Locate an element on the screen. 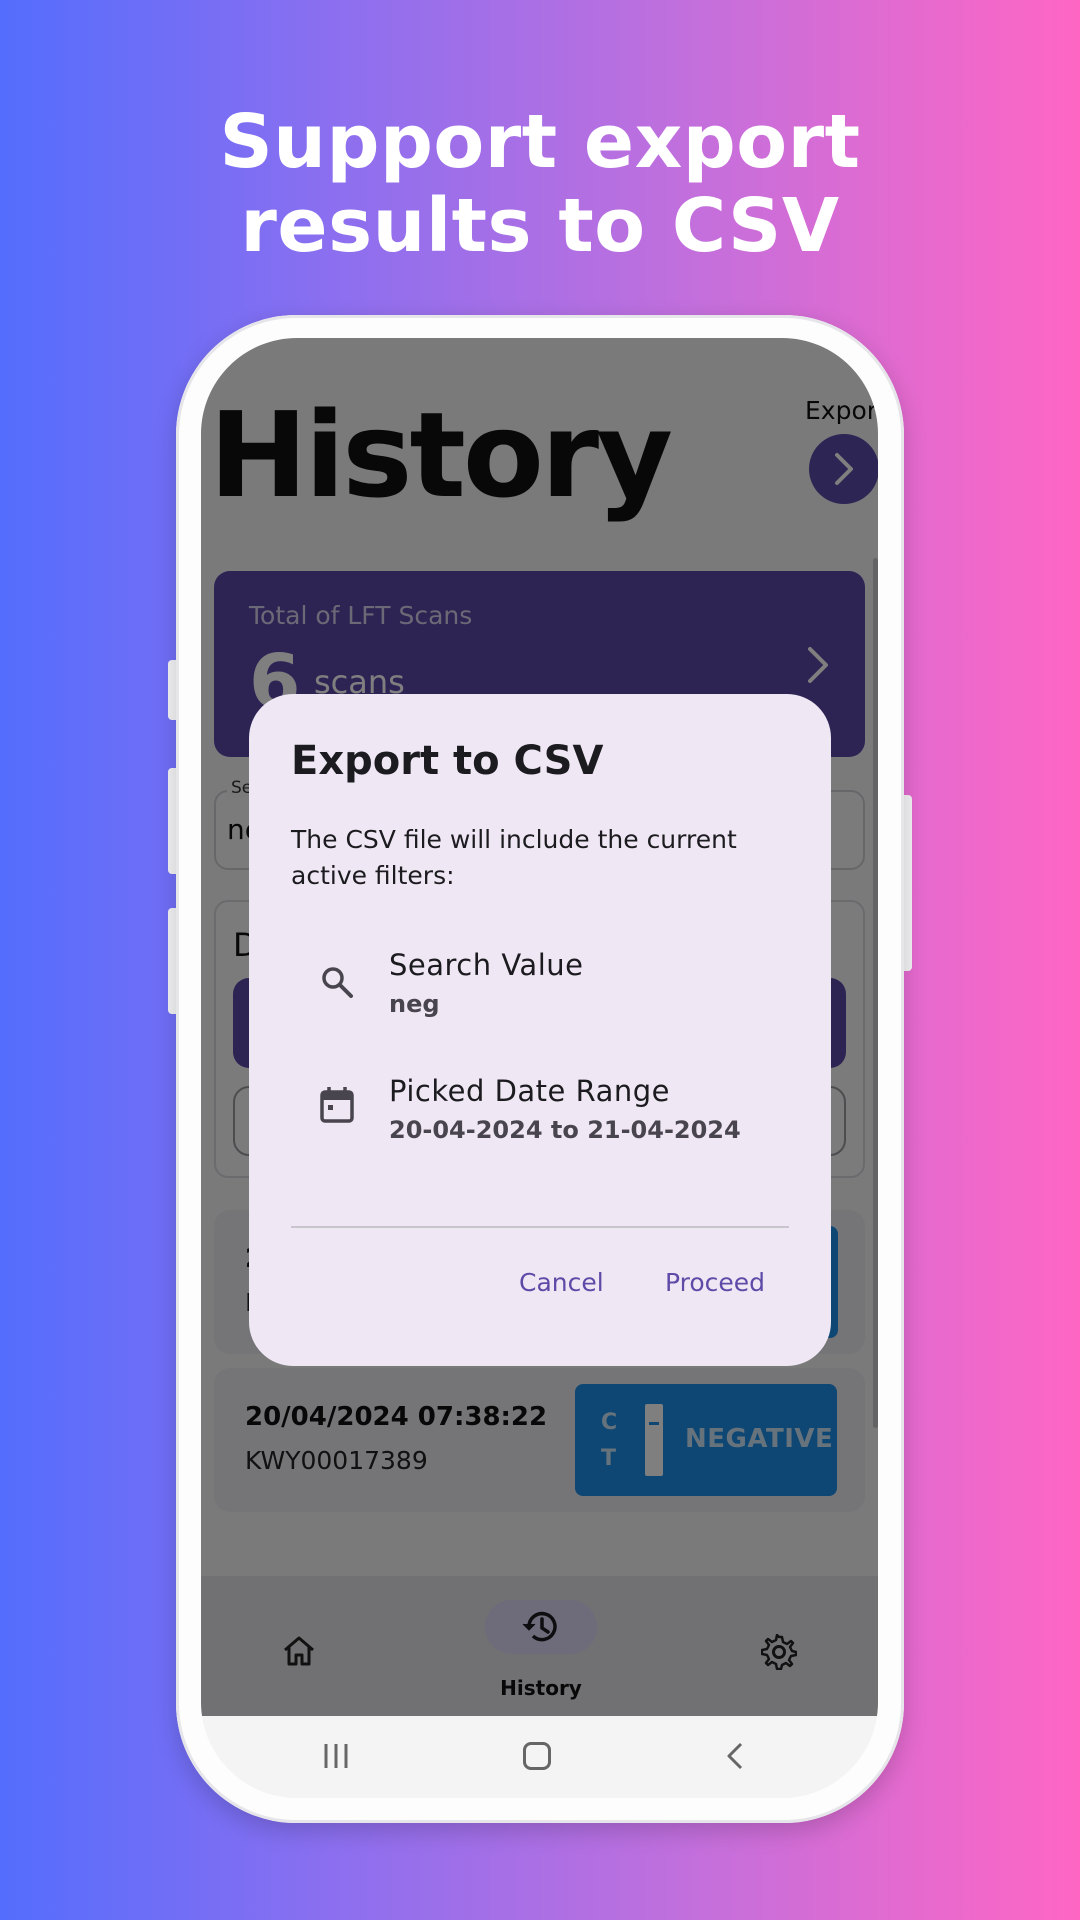 This screenshot has width=1080, height=1920. system-home-icon is located at coordinates (537, 1756).